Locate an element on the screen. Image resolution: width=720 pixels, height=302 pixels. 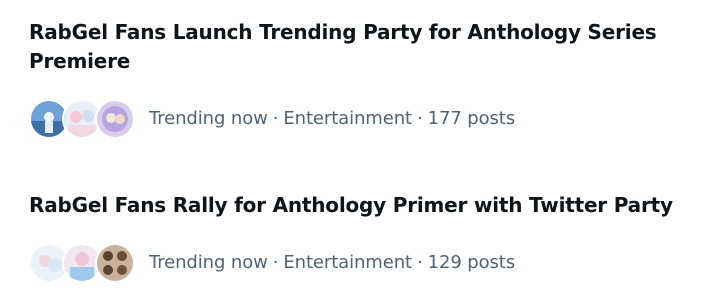
trend-meta-text: Trending now · Entertainment · 129 posts is located at coordinates (332, 262).